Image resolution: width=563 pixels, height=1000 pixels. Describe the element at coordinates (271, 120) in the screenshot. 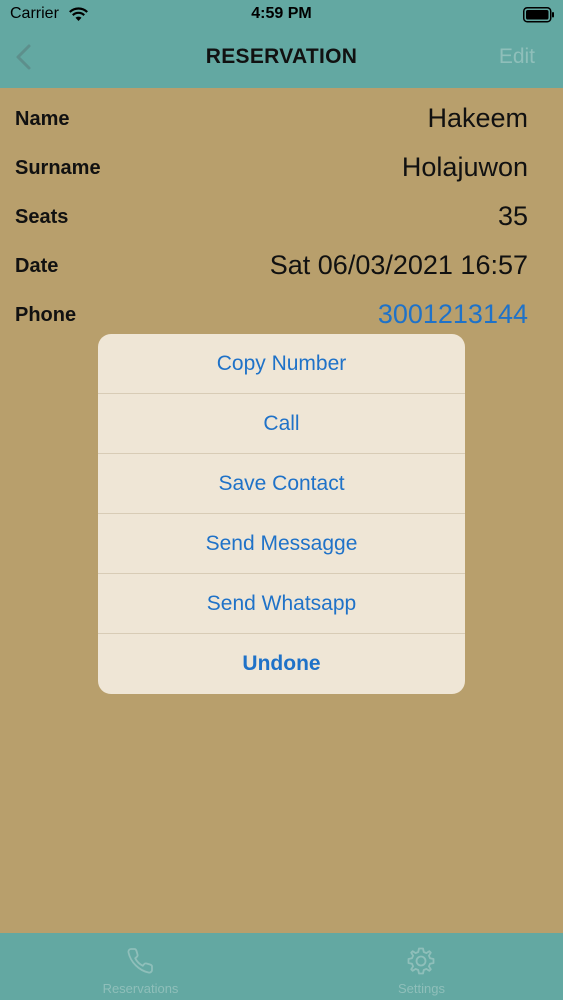

I see `detail-row-name: Name Hakeem` at that location.